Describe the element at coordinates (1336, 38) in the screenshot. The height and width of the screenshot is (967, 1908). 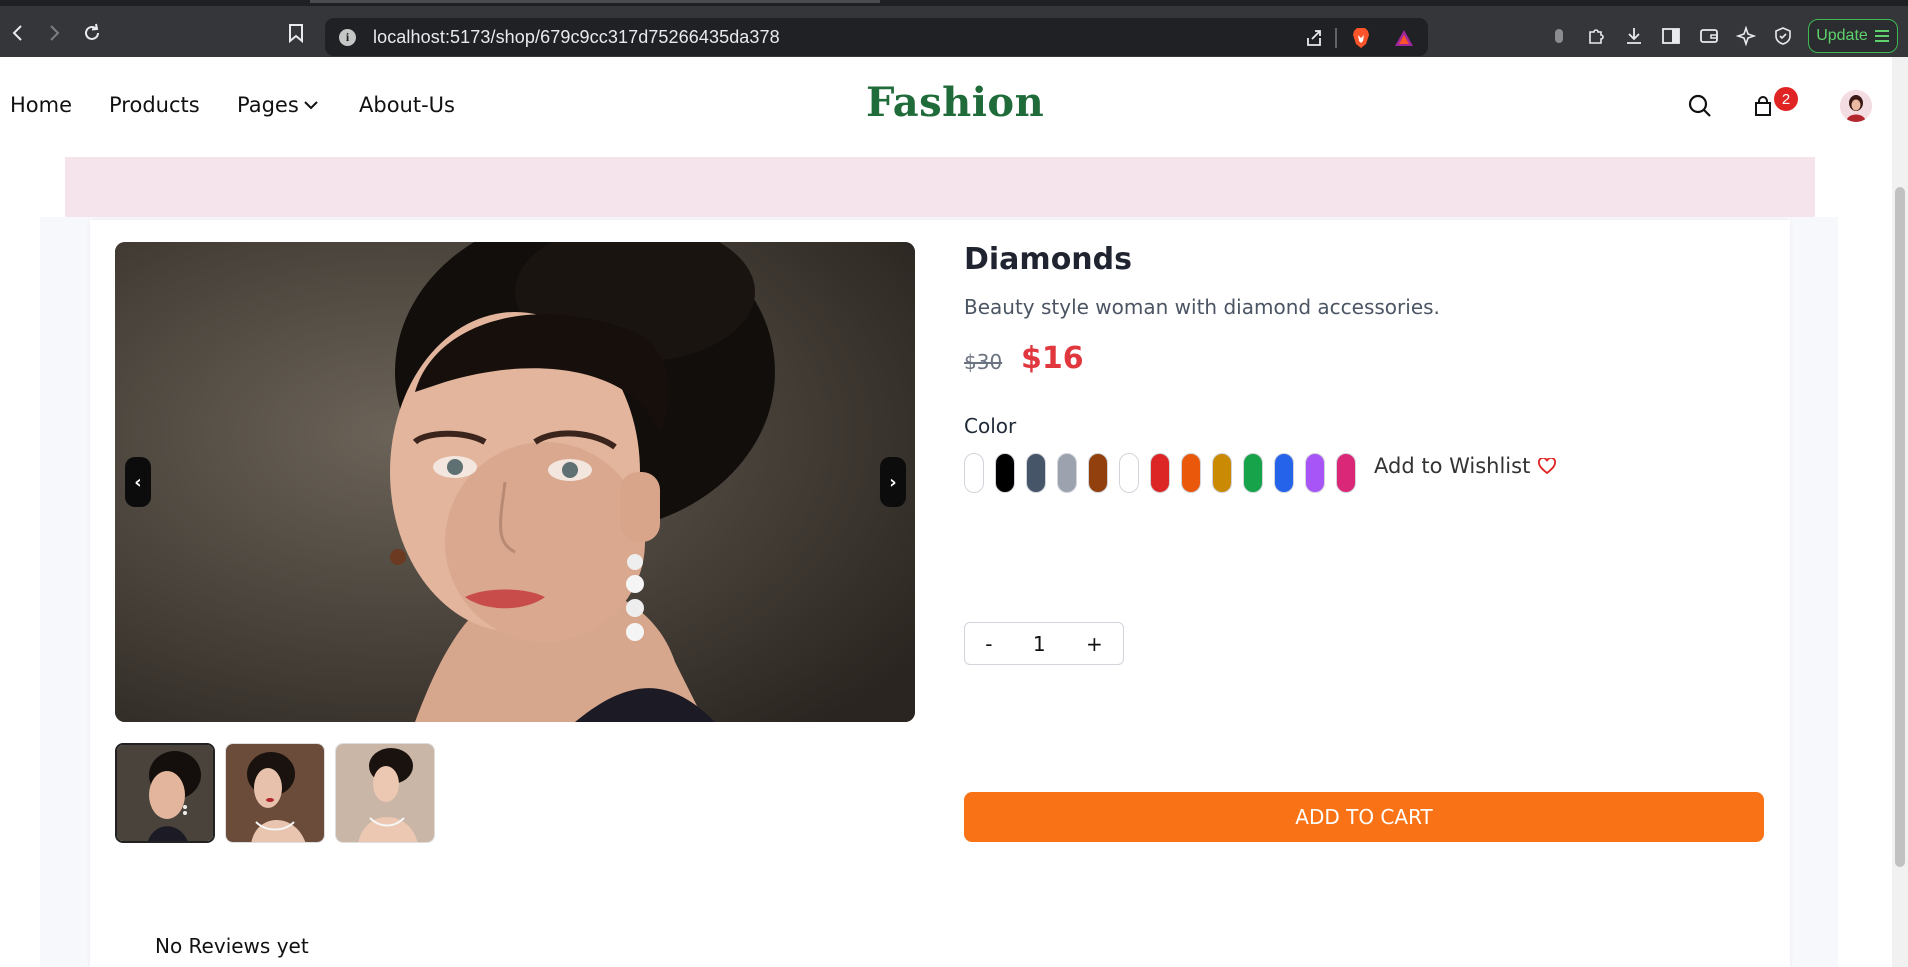
I see `divider` at that location.